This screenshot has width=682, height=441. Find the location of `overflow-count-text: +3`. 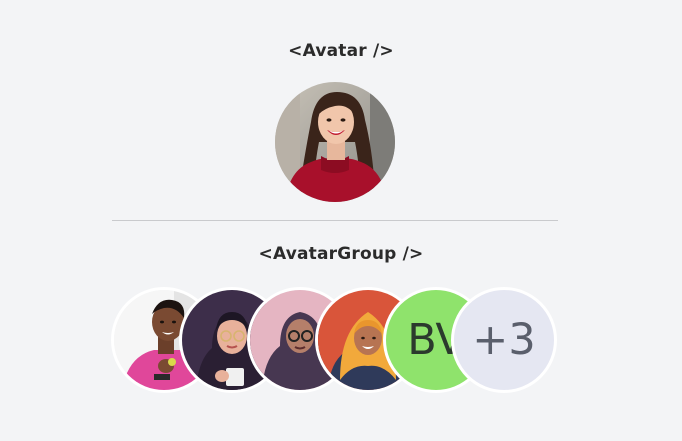

overflow-count-text: +3 is located at coordinates (504, 340).